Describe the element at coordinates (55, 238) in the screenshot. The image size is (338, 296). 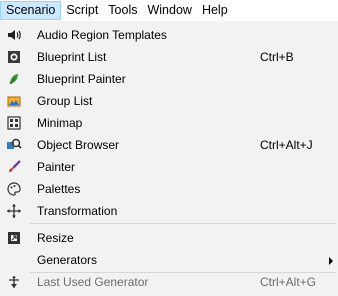
I see `menu-item-label: Resize` at that location.